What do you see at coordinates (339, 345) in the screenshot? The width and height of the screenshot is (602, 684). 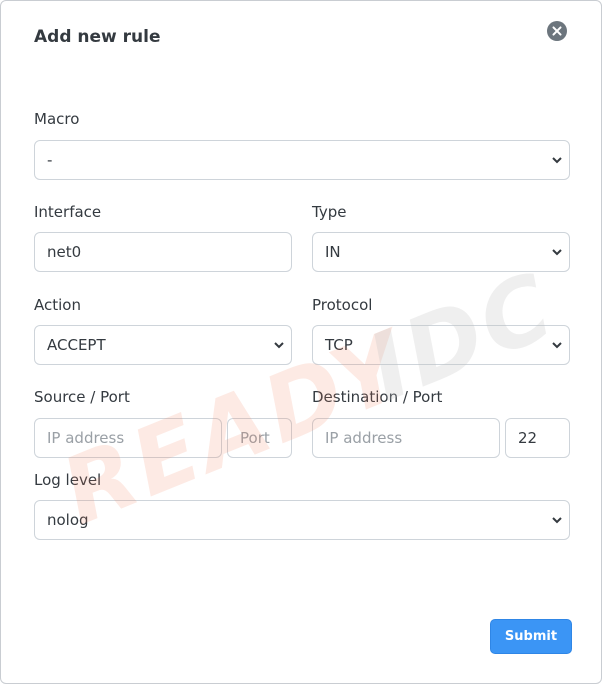 I see `protocol-value: TCP` at bounding box center [339, 345].